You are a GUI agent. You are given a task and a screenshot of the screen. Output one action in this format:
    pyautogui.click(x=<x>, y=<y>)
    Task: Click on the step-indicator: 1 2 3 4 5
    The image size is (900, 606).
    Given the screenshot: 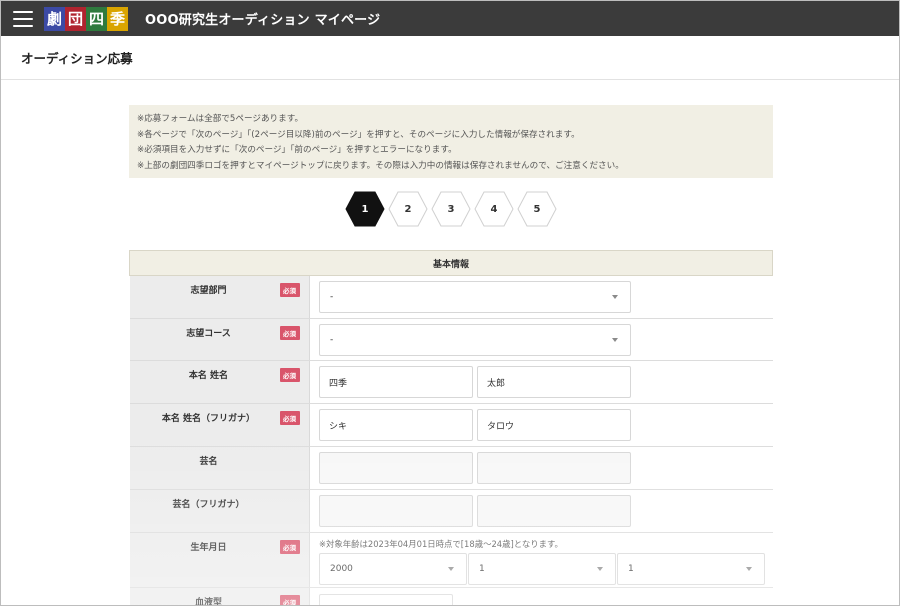 What is the action you would take?
    pyautogui.click(x=452, y=210)
    